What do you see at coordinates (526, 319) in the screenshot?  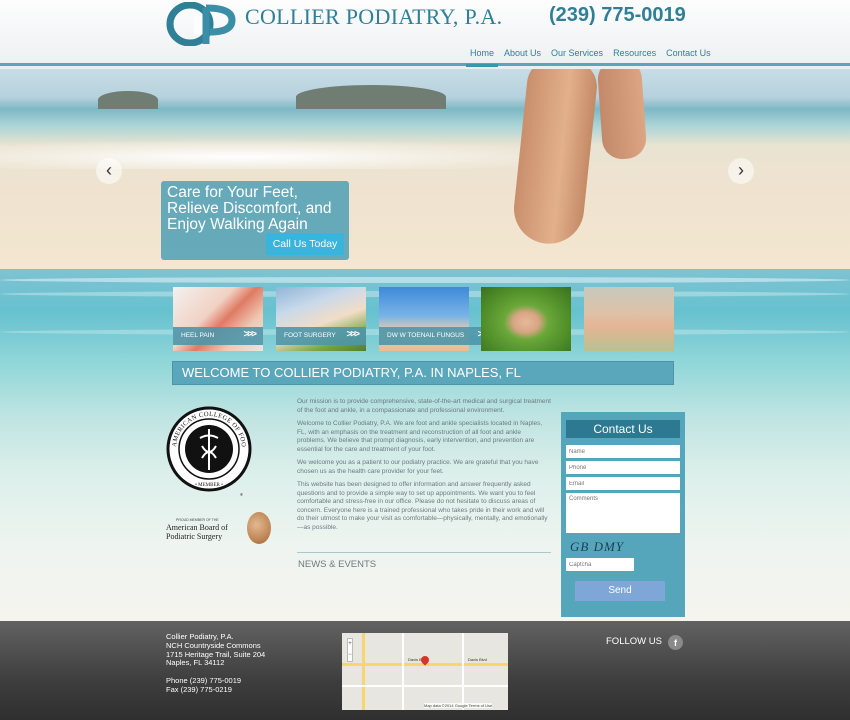 I see `service-thumb-grass-feet` at bounding box center [526, 319].